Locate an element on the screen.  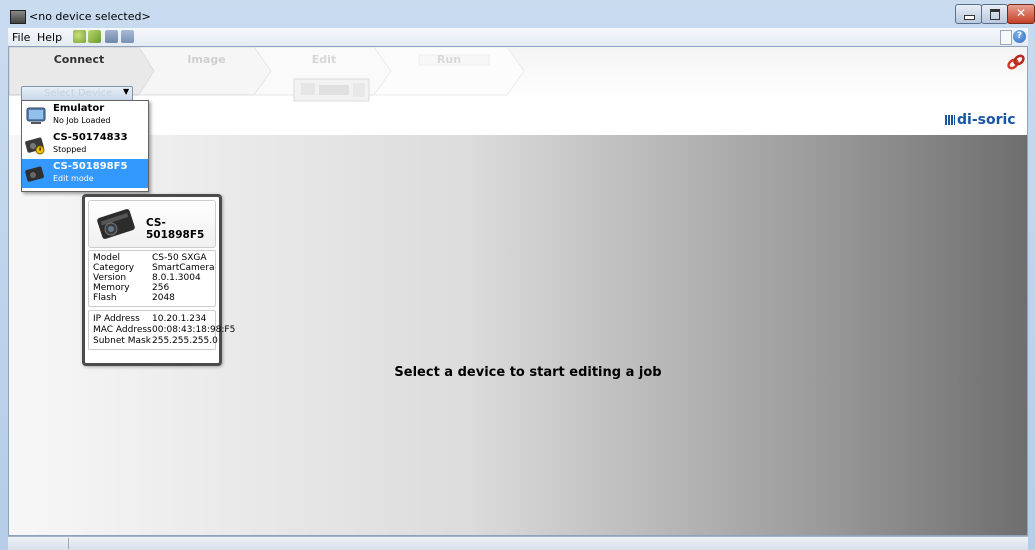
step-run: Run is located at coordinates (449, 71).